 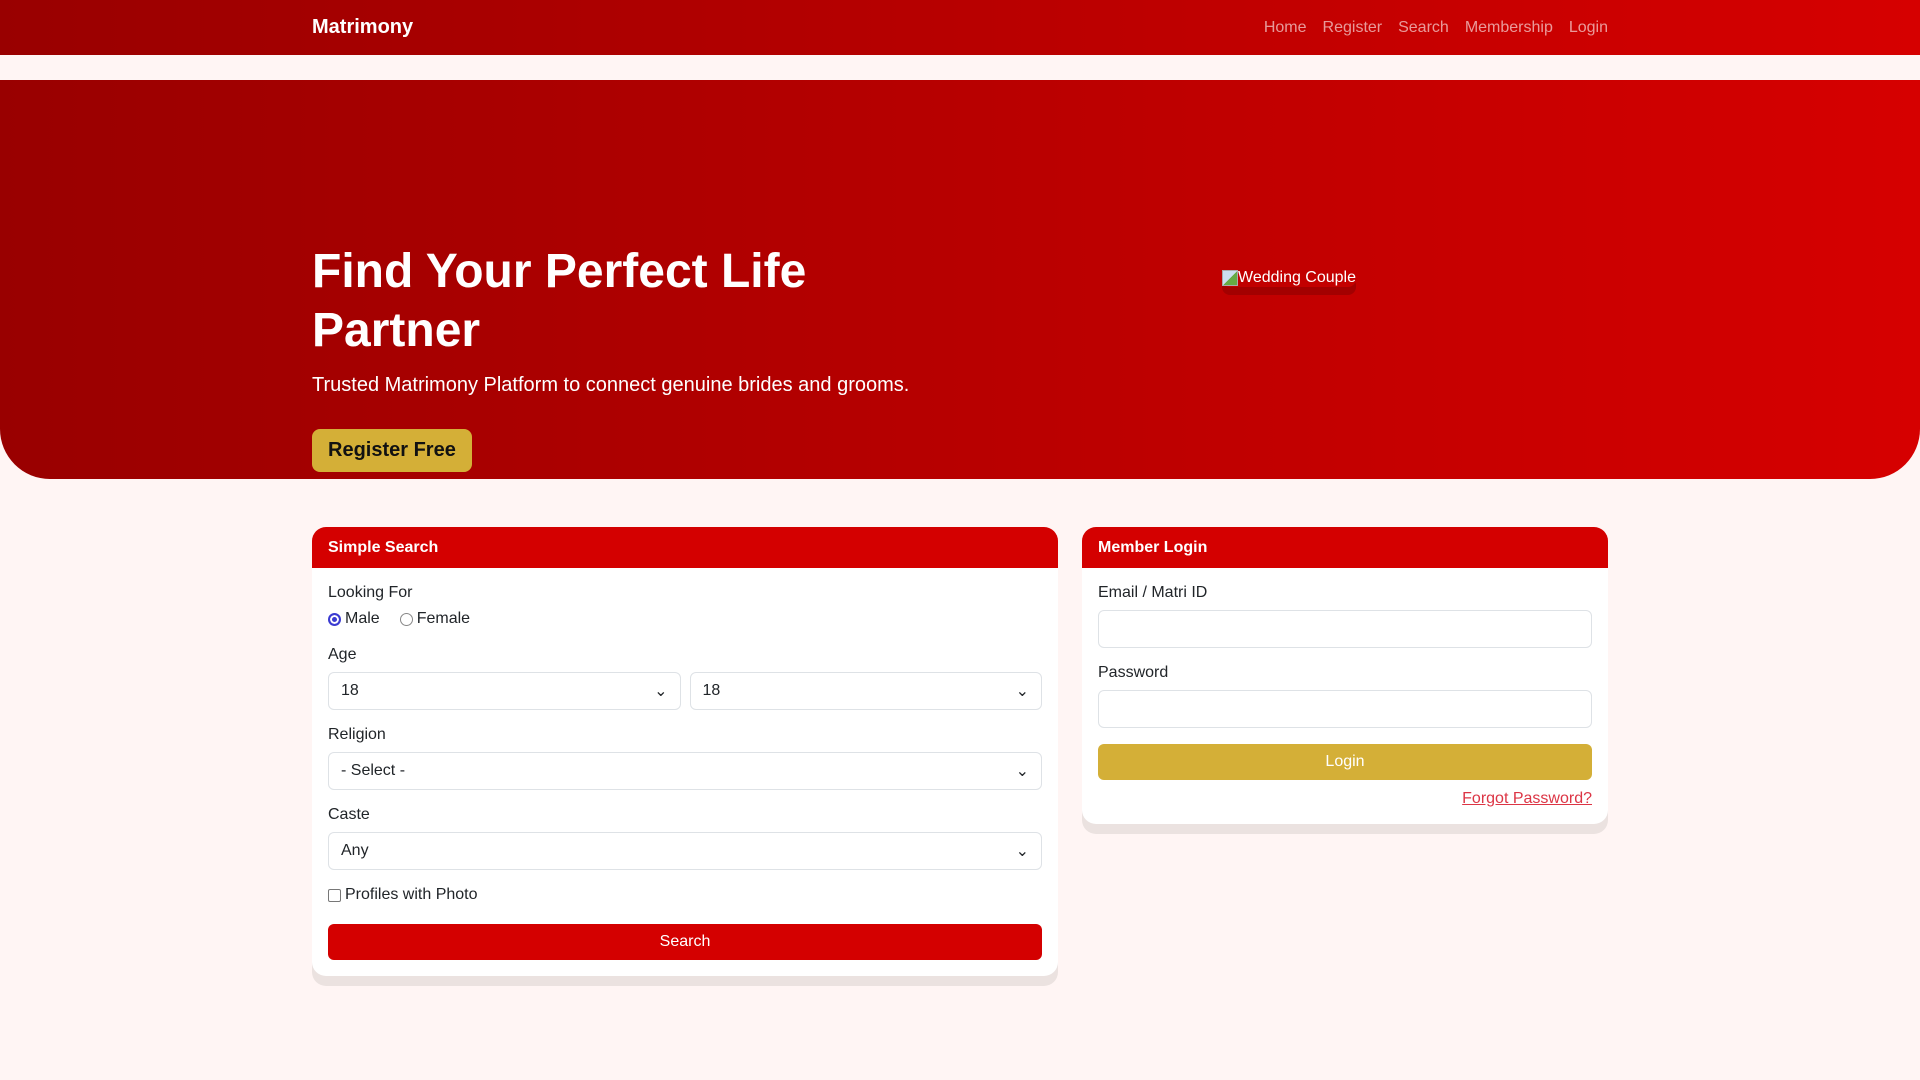 What do you see at coordinates (504, 691) in the screenshot?
I see `age-from-select: 18 ⌄` at bounding box center [504, 691].